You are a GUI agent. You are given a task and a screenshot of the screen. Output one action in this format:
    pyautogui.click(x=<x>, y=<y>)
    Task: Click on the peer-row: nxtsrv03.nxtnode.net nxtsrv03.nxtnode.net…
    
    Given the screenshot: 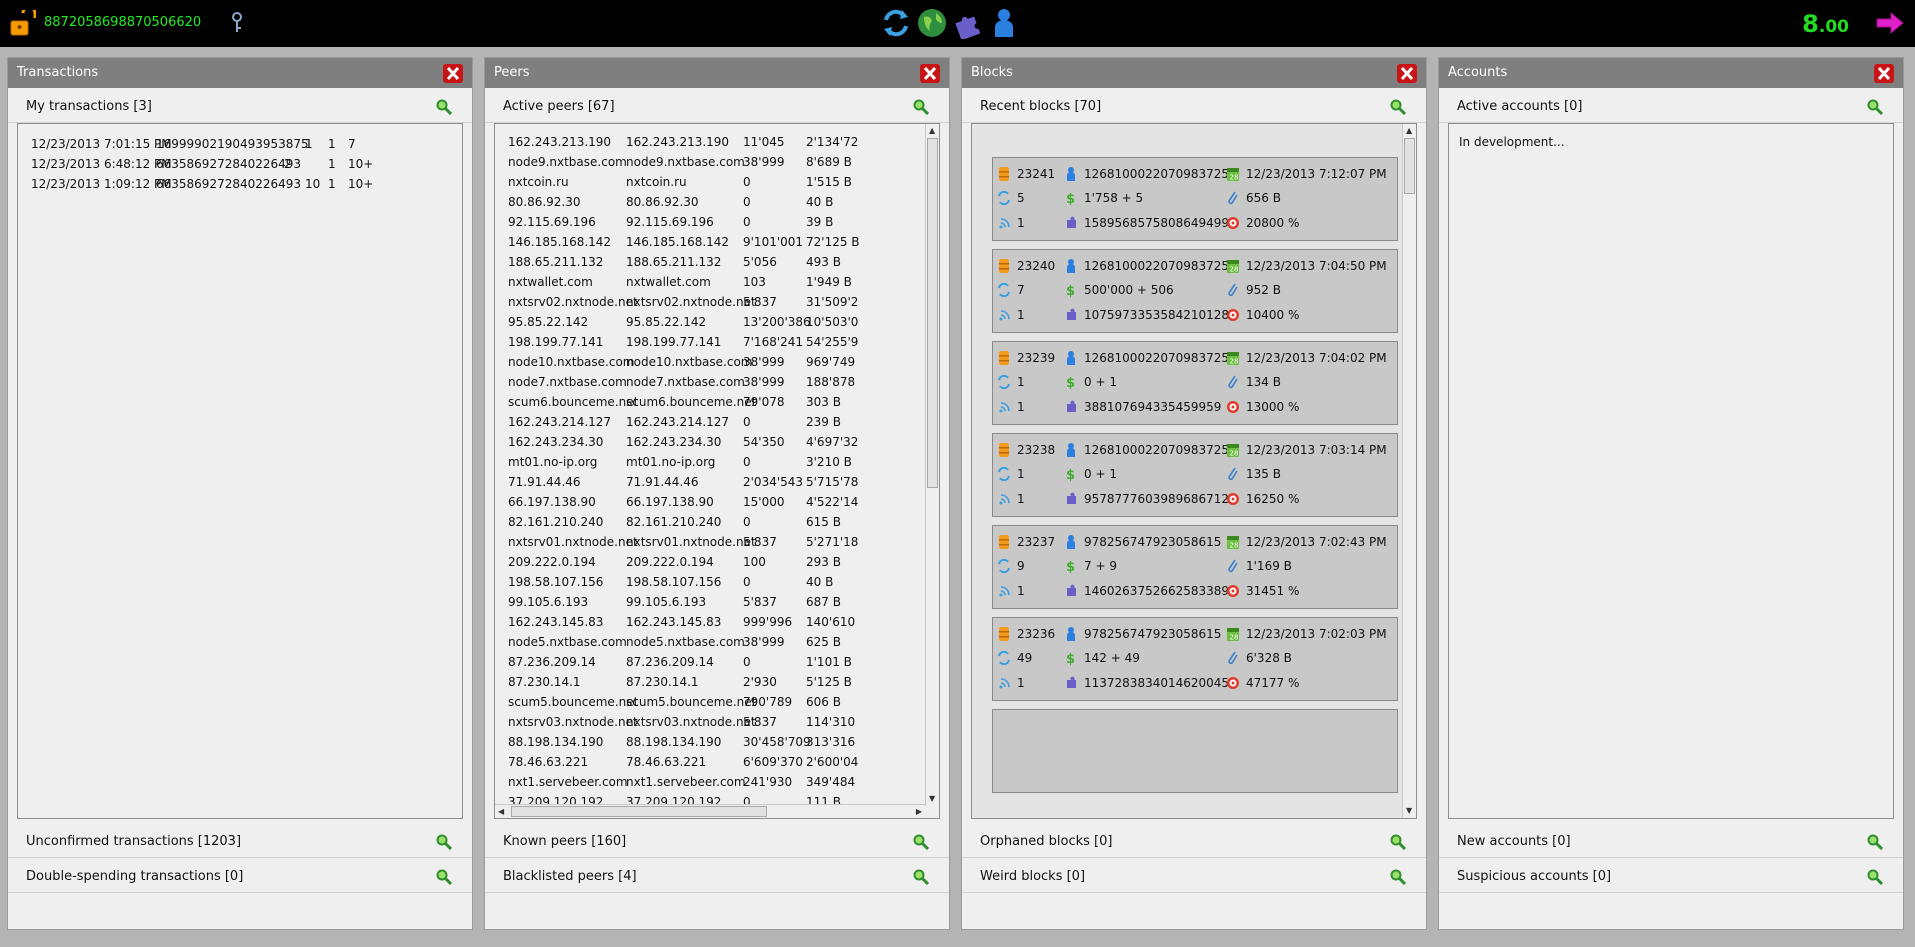 What is the action you would take?
    pyautogui.click(x=710, y=724)
    